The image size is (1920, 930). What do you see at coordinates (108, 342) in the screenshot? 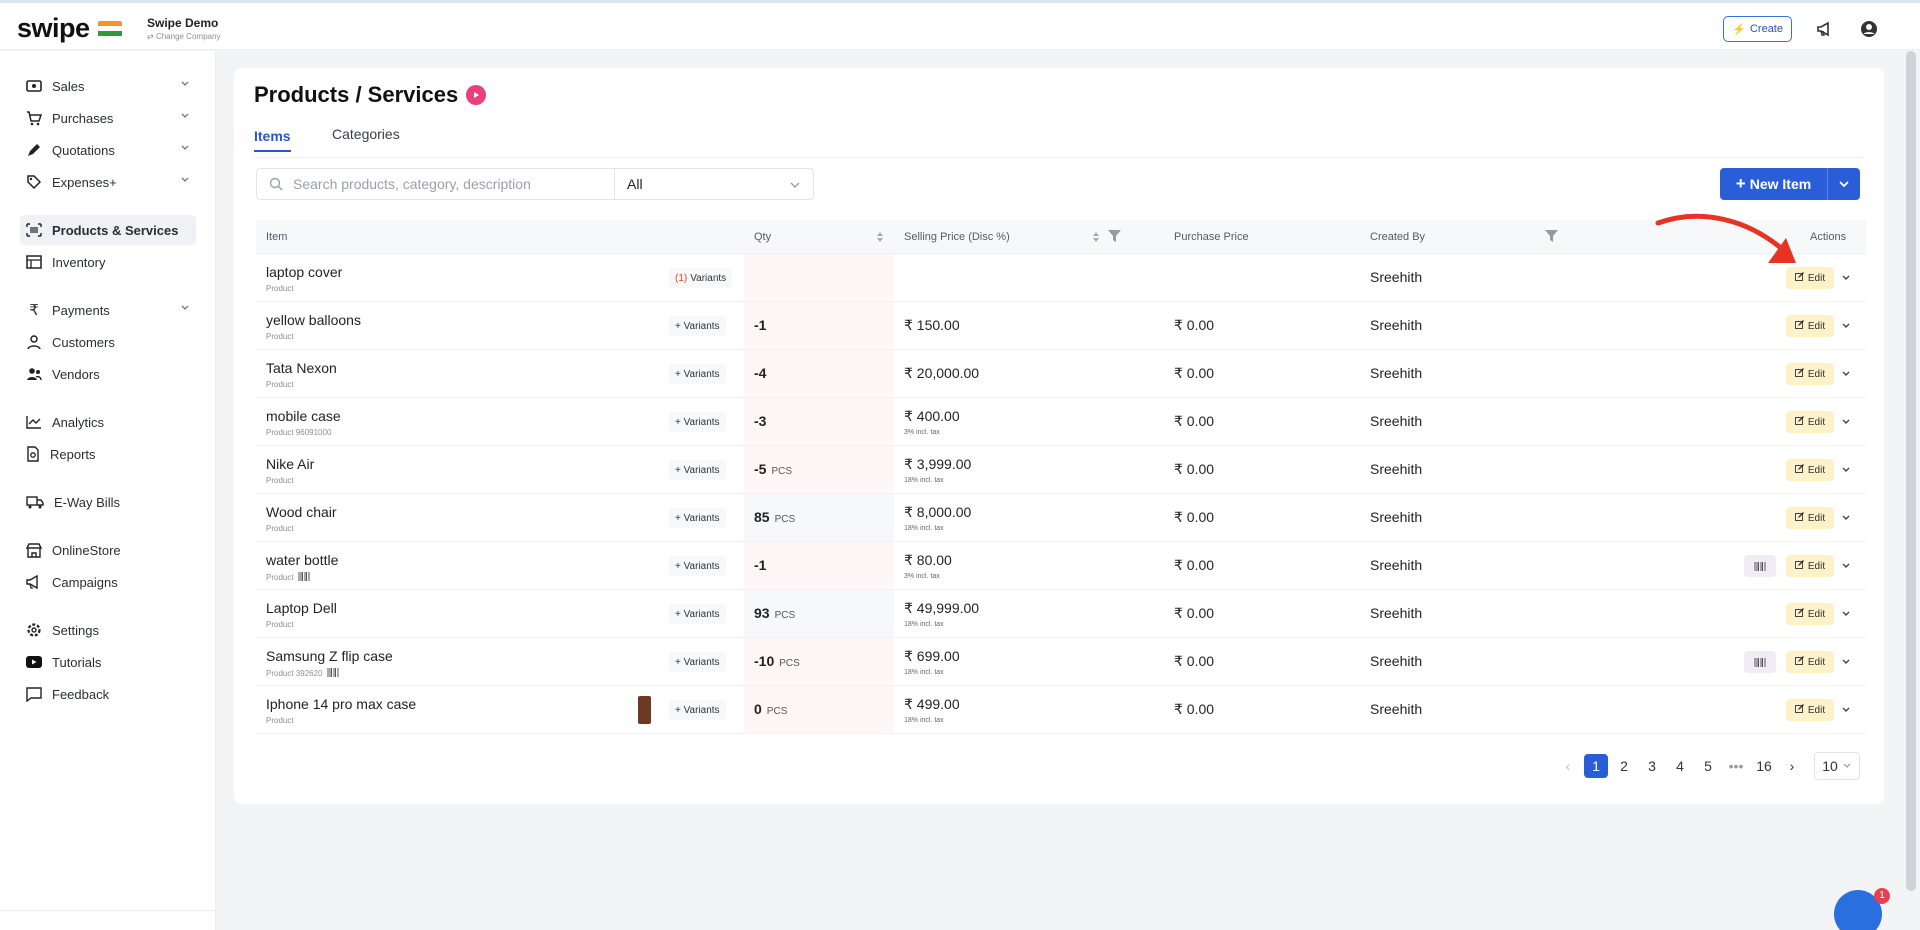
I see `sidebar-item-customers: Customers` at bounding box center [108, 342].